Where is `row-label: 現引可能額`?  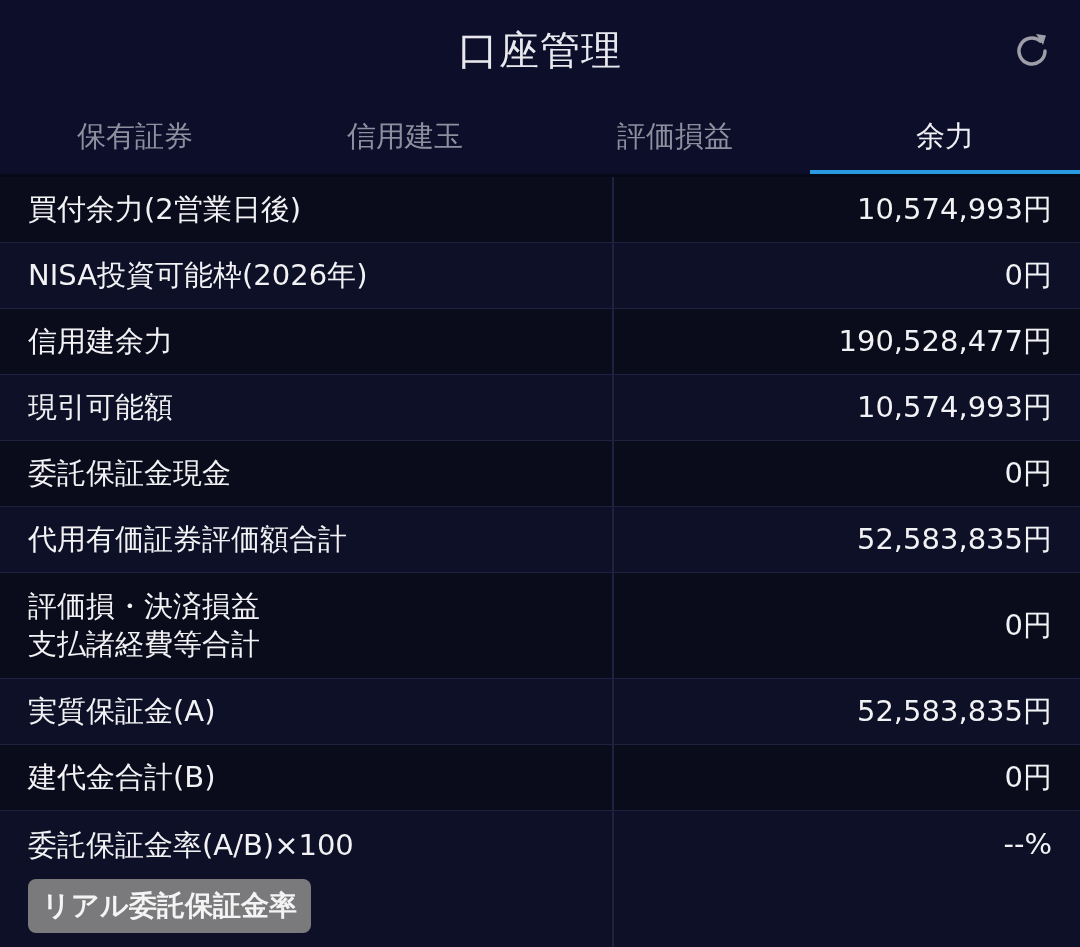
row-label: 現引可能額 is located at coordinates (100, 407).